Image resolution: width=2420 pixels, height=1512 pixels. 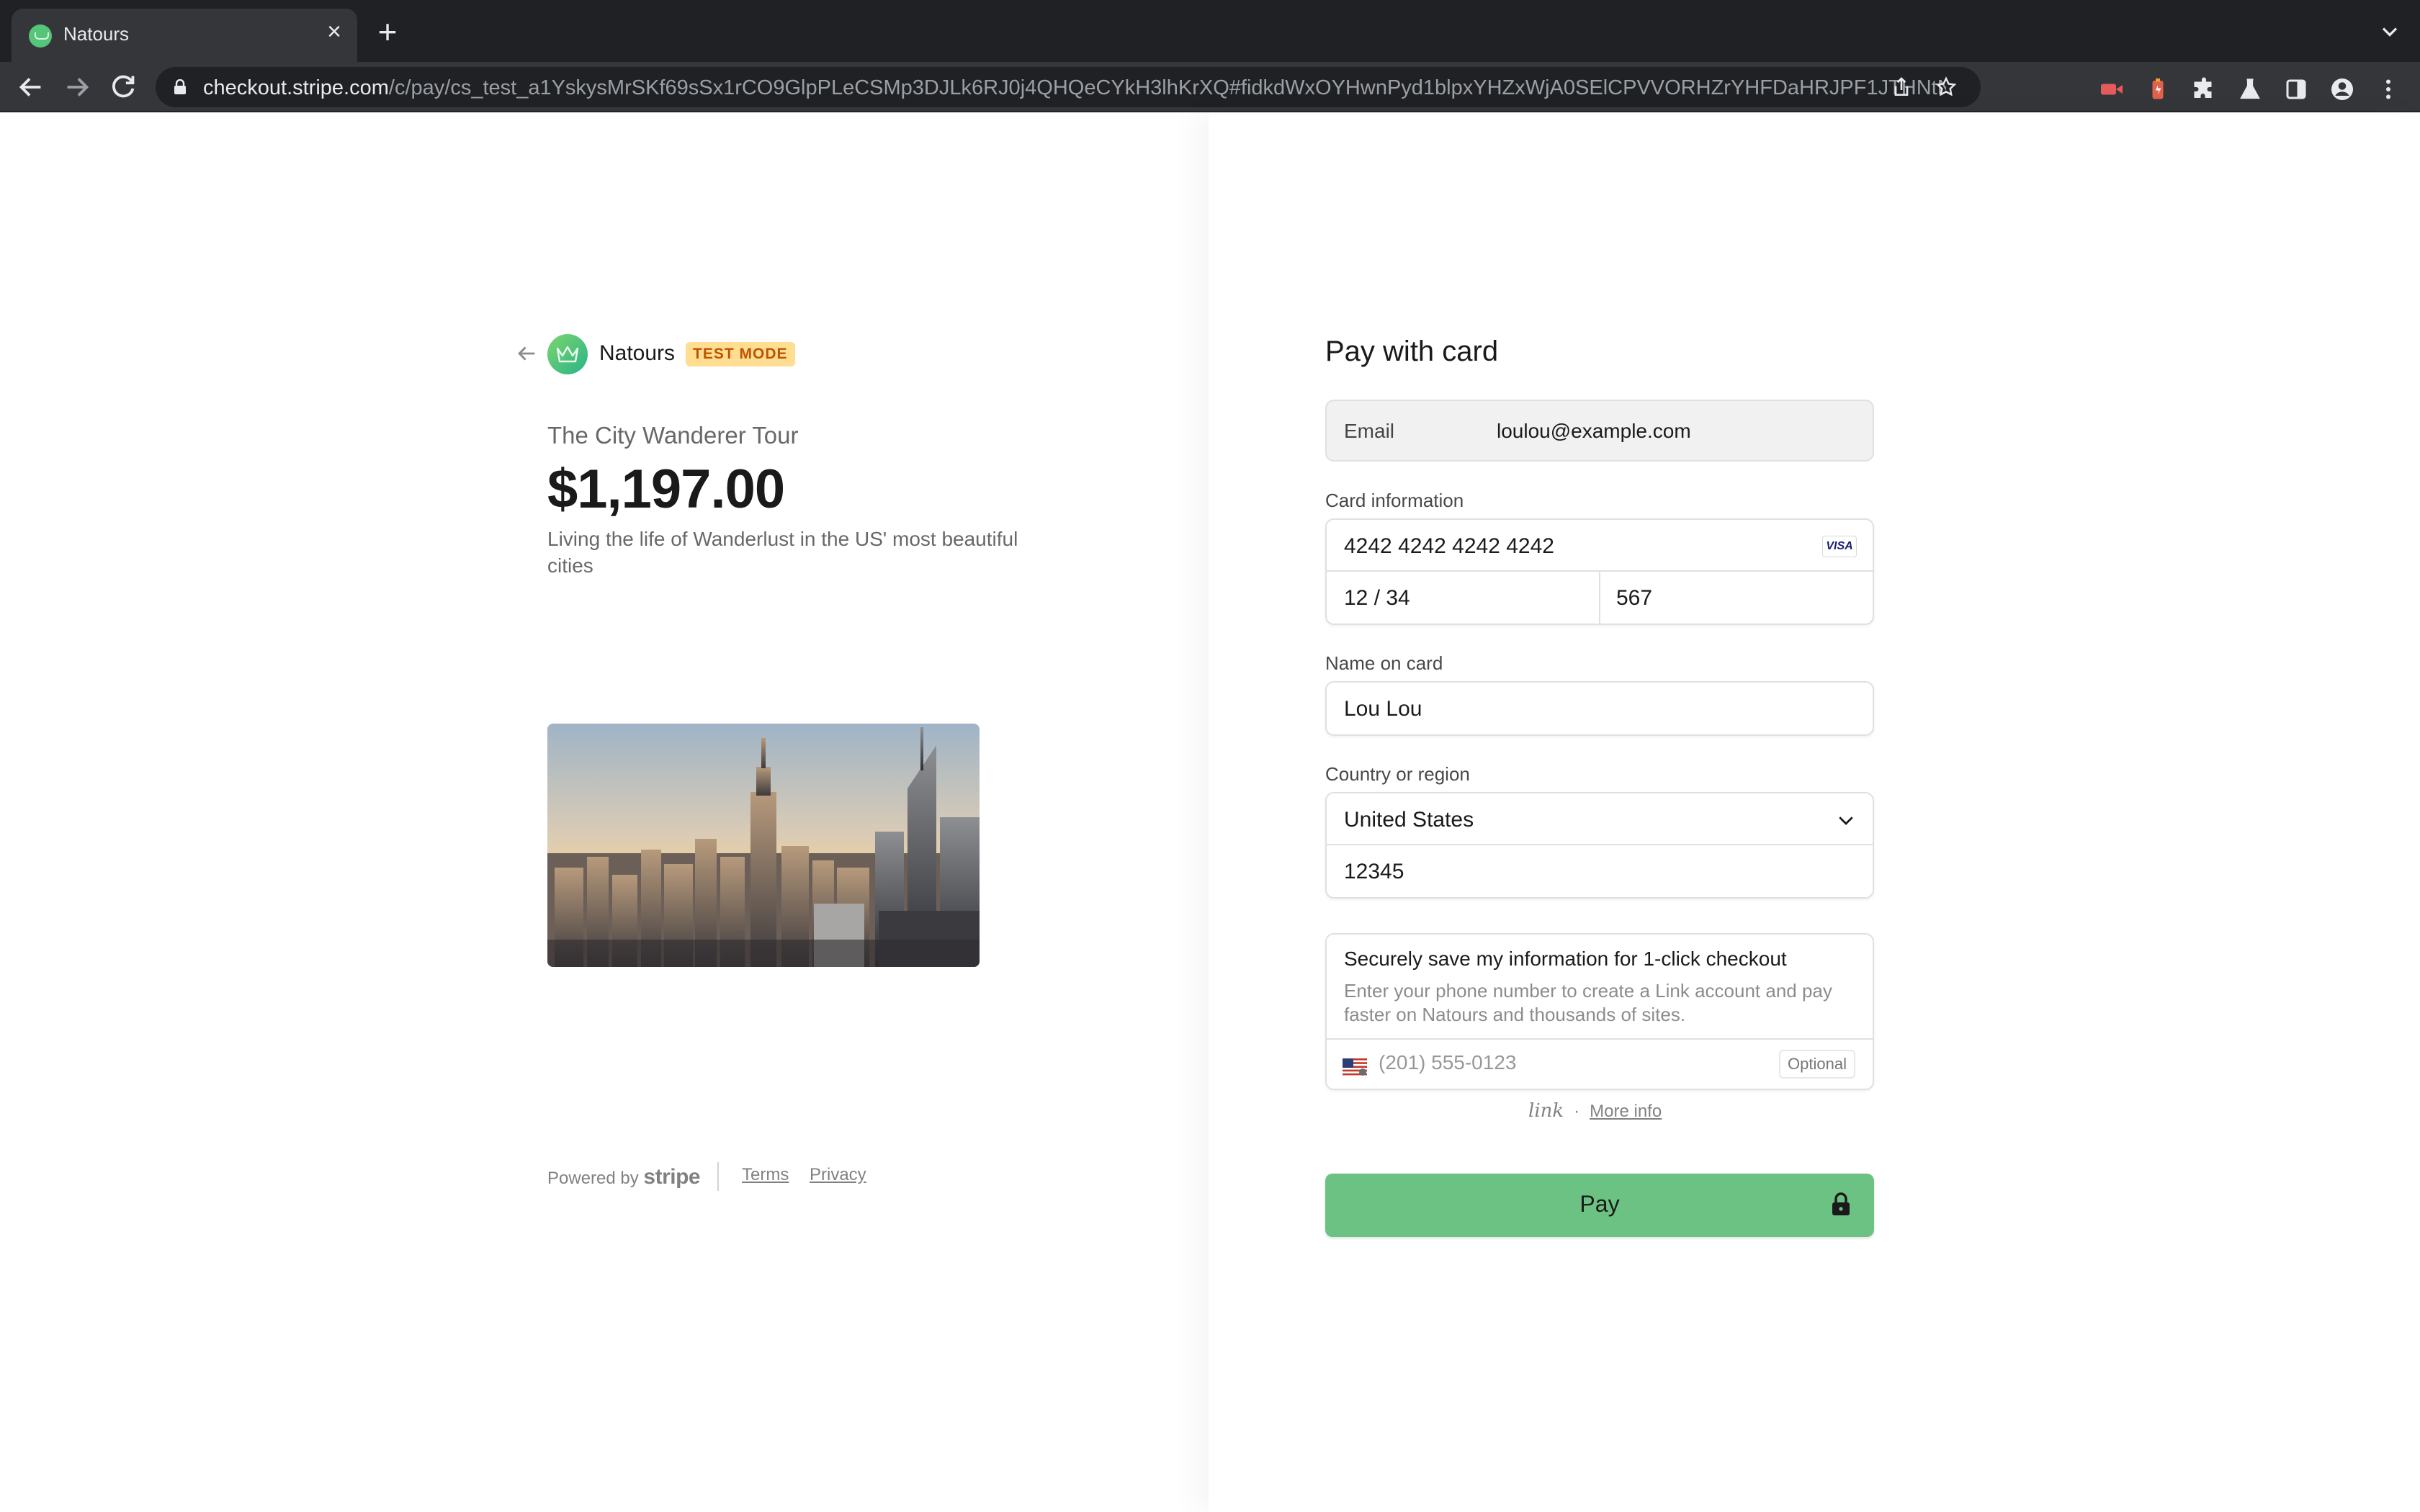 I want to click on name-on-card-group: Lou Lou, so click(x=1599, y=708).